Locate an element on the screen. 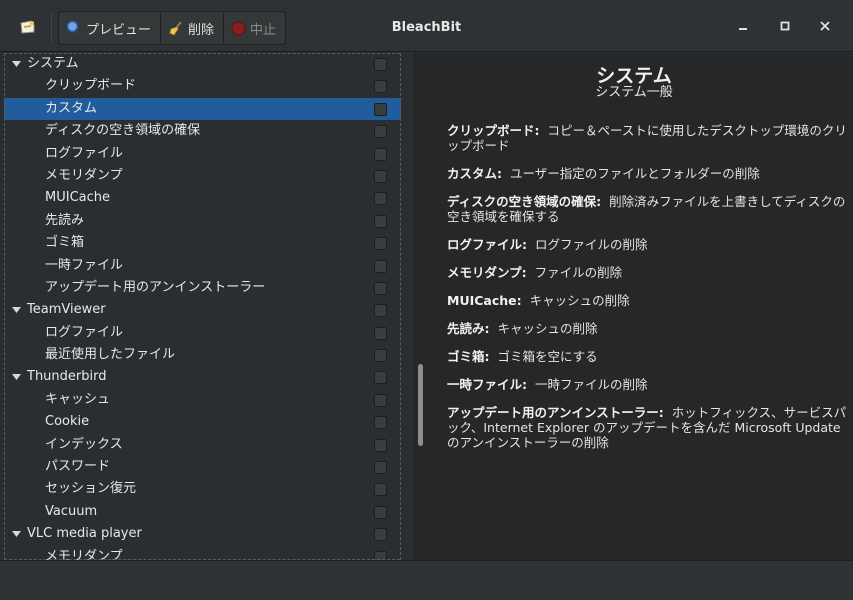 Image resolution: width=853 pixels, height=600 pixels. tree-row-label: ログファイル is located at coordinates (84, 332).